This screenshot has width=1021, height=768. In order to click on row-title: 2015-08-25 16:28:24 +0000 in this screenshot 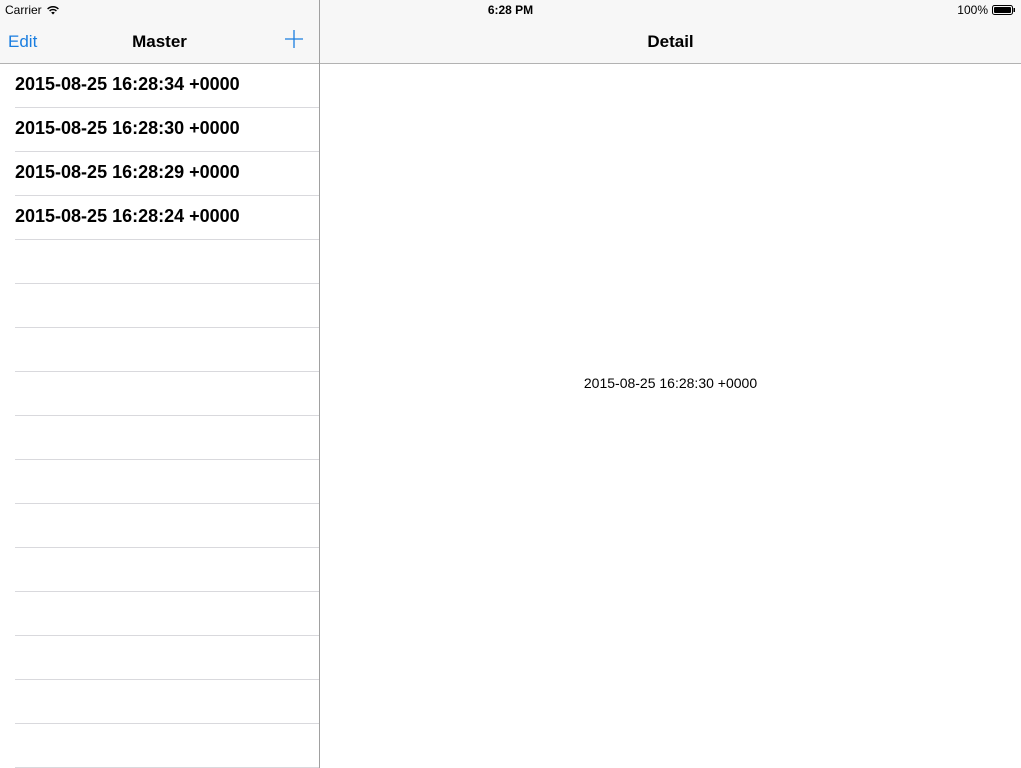, I will do `click(127, 216)`.